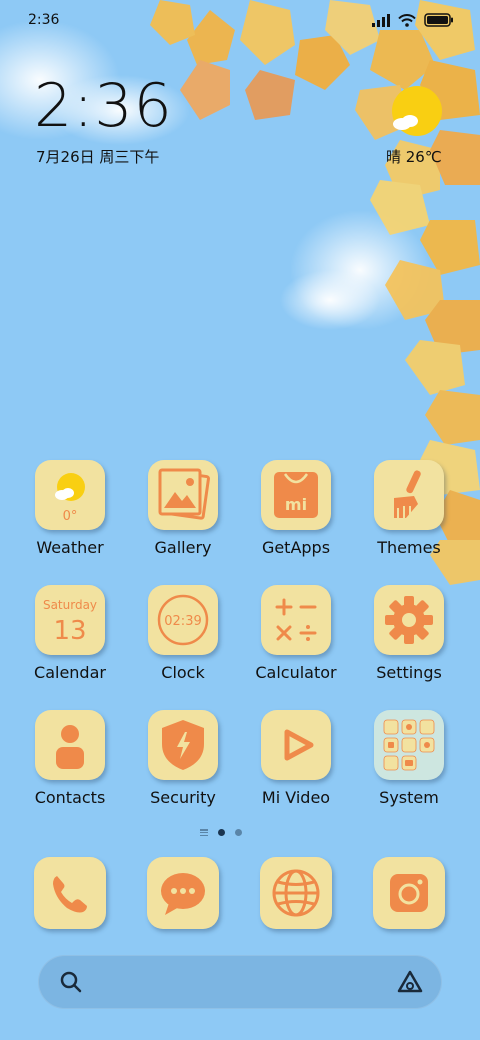 Image resolution: width=480 pixels, height=1040 pixels. What do you see at coordinates (296, 797) in the screenshot?
I see `app-label: Mi Video` at bounding box center [296, 797].